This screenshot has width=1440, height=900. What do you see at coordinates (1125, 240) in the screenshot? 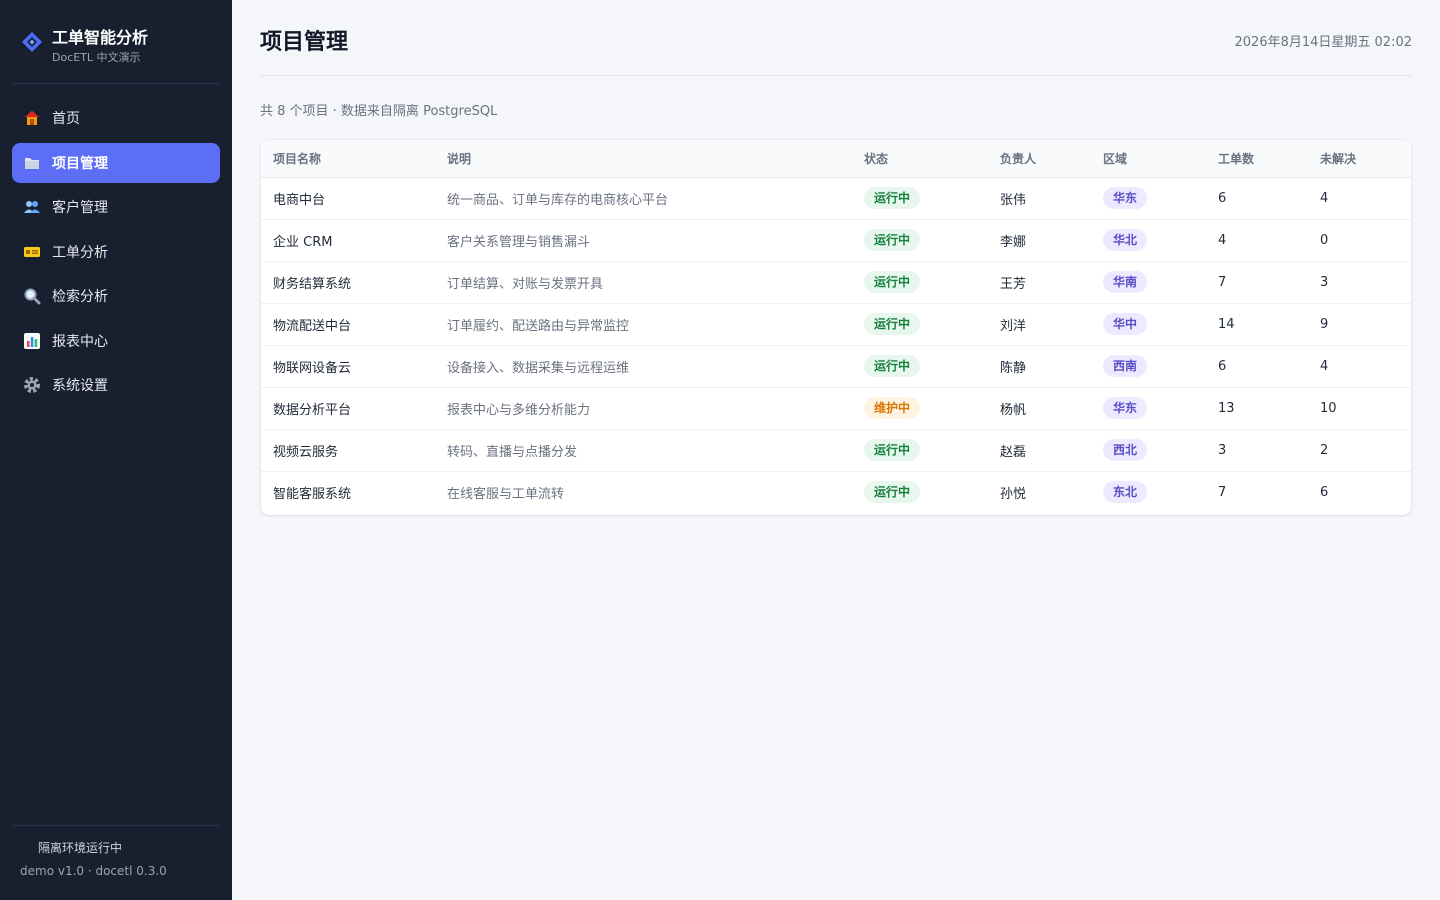
I see `region-badge: 华北` at bounding box center [1125, 240].